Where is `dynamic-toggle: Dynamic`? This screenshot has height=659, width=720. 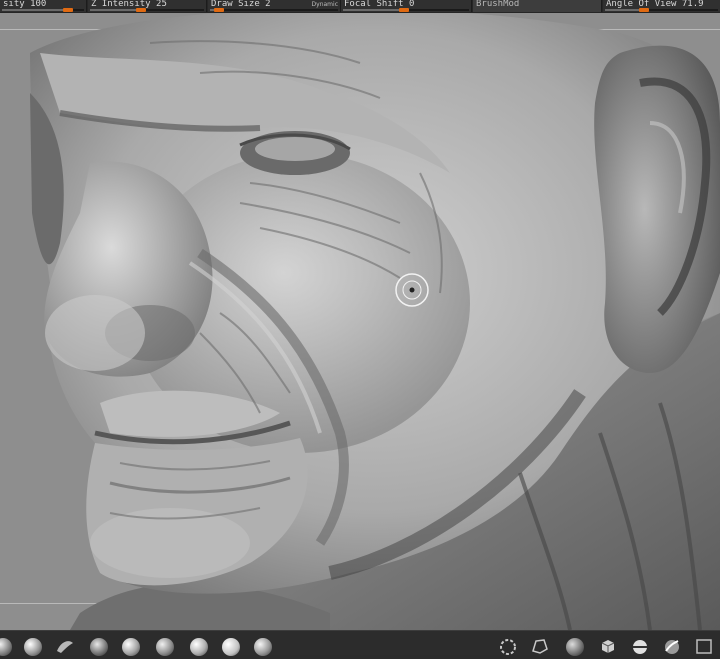
dynamic-toggle: Dynamic is located at coordinates (325, 4).